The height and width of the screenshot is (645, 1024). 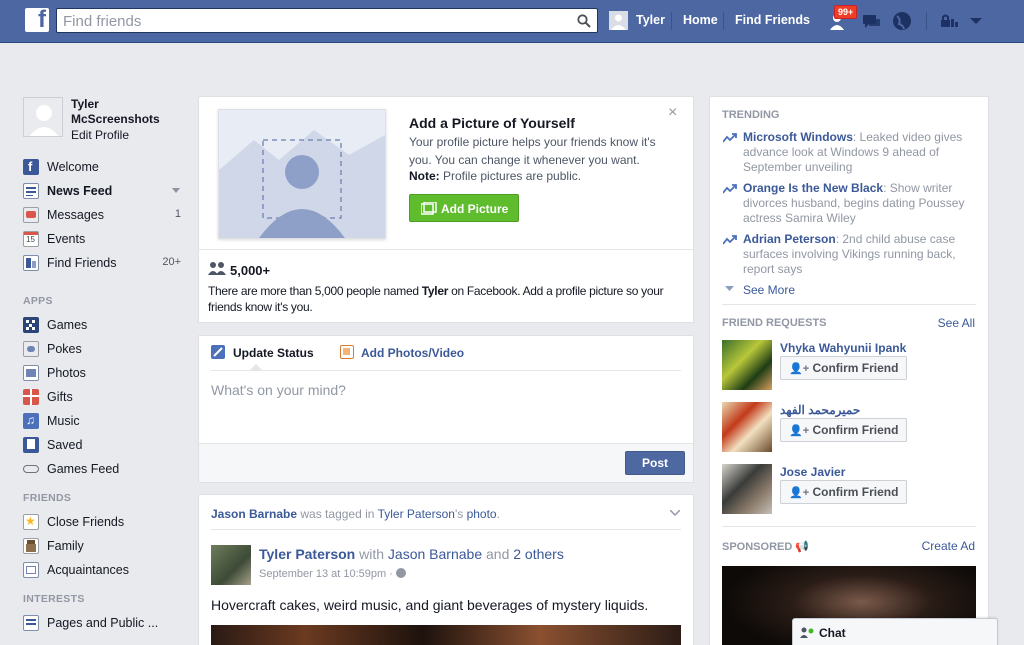 What do you see at coordinates (895, 631) in the screenshot?
I see `chat-tab: Chat` at bounding box center [895, 631].